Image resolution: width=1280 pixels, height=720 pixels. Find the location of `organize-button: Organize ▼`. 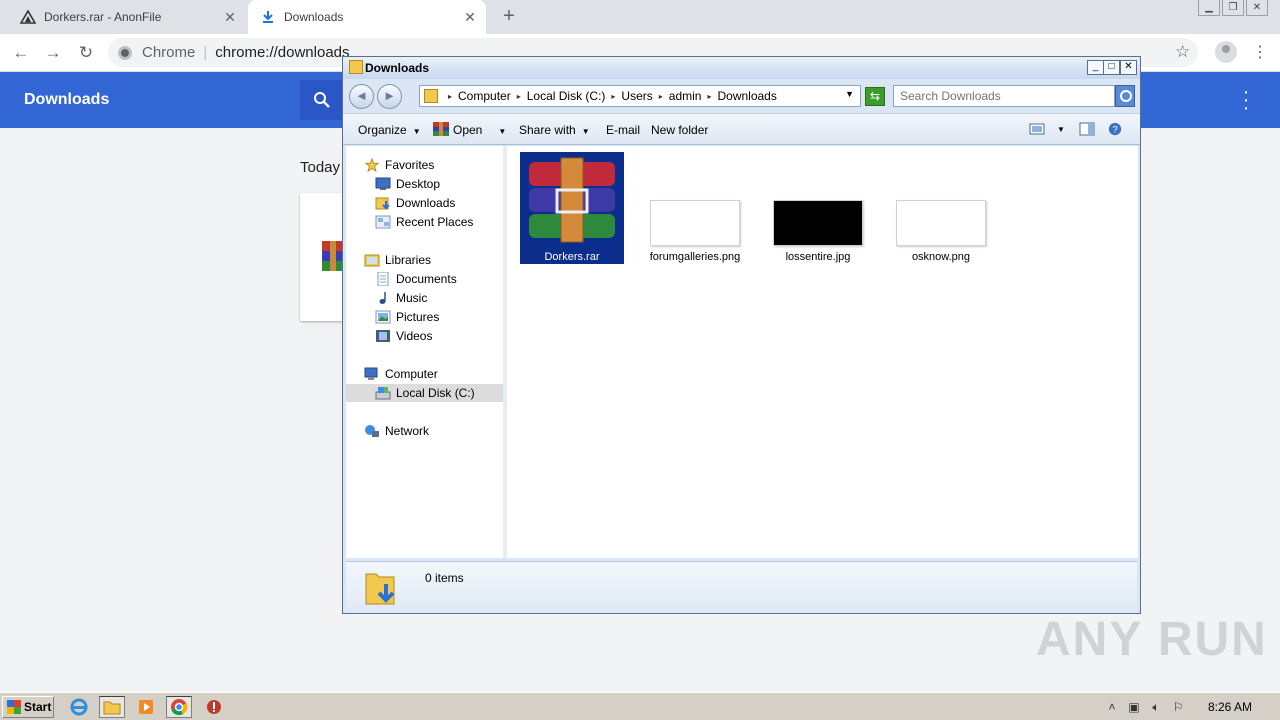

organize-button: Organize ▼ is located at coordinates (389, 130).